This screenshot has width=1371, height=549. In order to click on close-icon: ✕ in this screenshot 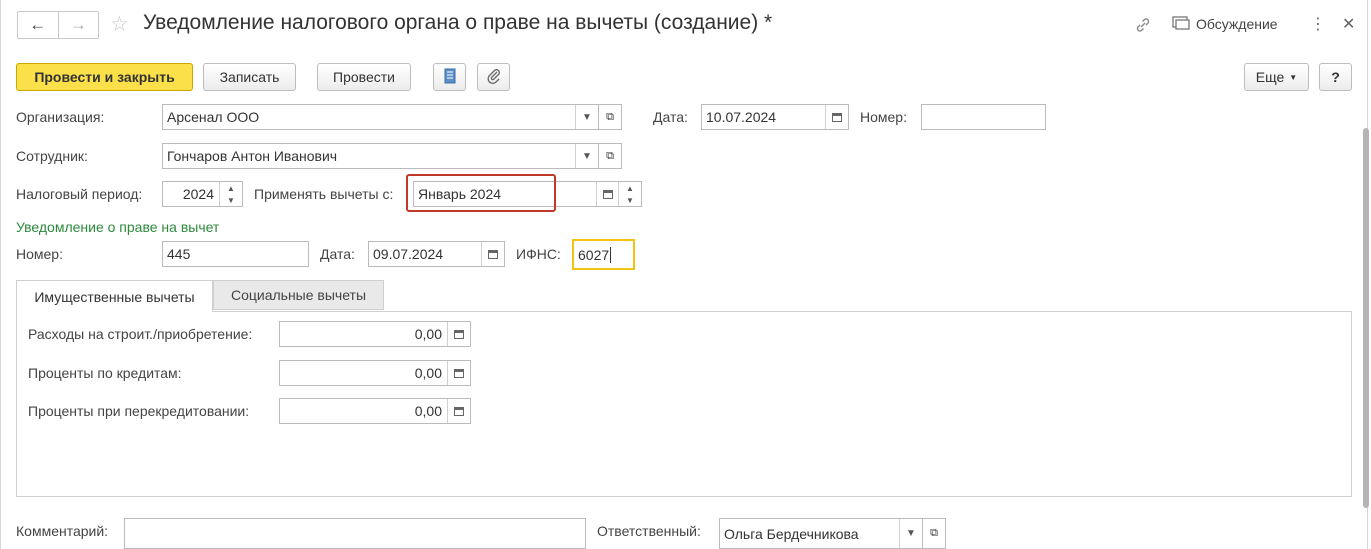, I will do `click(1348, 24)`.